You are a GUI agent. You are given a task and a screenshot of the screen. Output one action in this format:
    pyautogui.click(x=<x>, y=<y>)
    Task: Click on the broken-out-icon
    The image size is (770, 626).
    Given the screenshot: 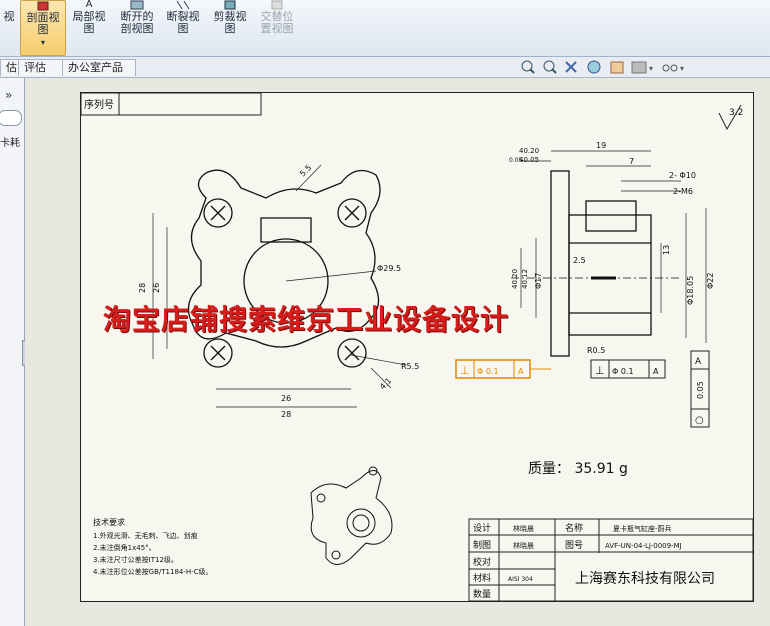 What is the action you would take?
    pyautogui.click(x=137, y=5)
    